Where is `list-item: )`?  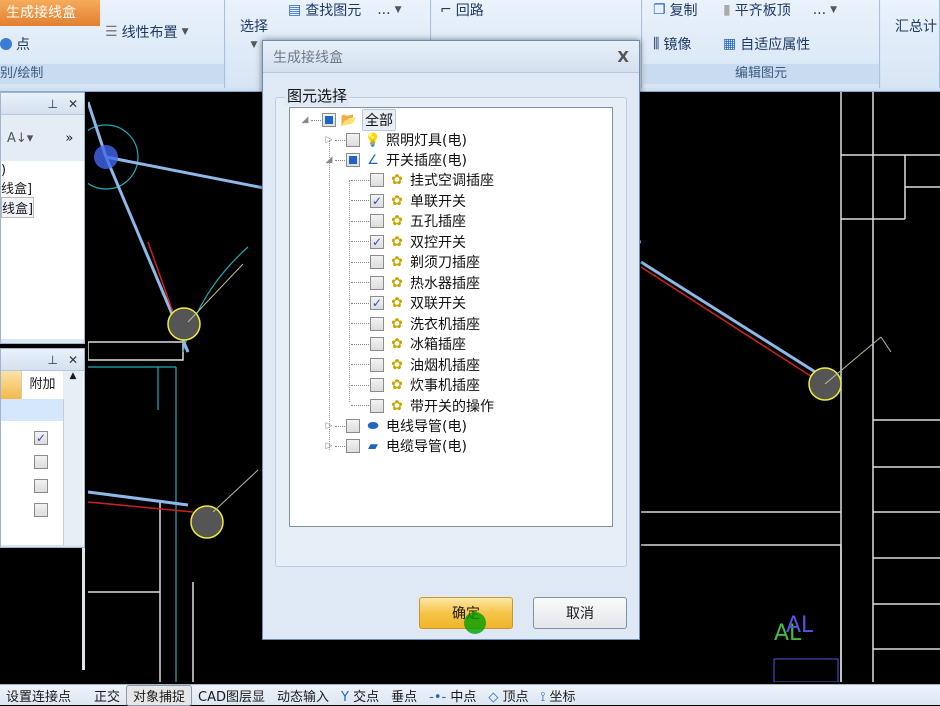 list-item: ) is located at coordinates (42, 170).